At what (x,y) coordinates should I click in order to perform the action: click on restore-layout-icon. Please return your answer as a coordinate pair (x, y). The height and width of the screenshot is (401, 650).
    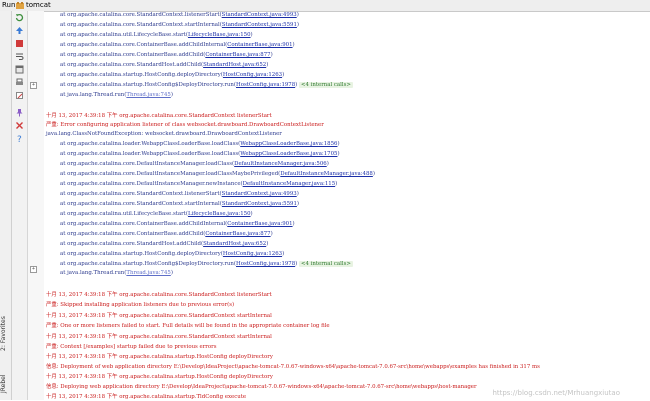
    Looking at the image, I should click on (19, 69).